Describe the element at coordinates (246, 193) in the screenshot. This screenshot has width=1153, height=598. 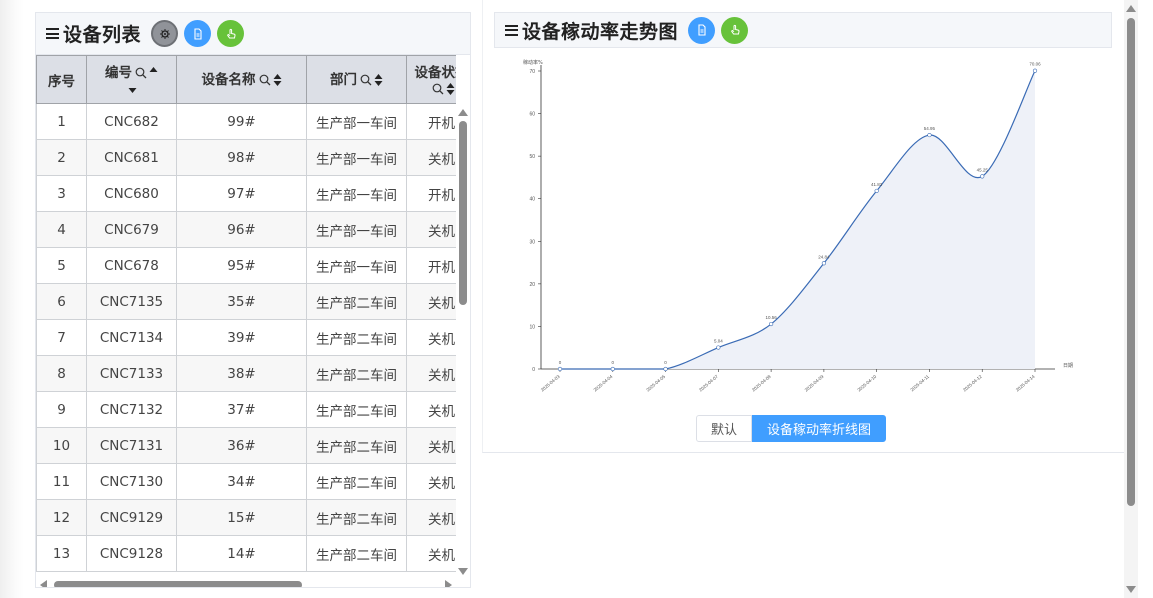
I see `table-row: 3 CNC680 97# 生产部一车间 开机` at that location.